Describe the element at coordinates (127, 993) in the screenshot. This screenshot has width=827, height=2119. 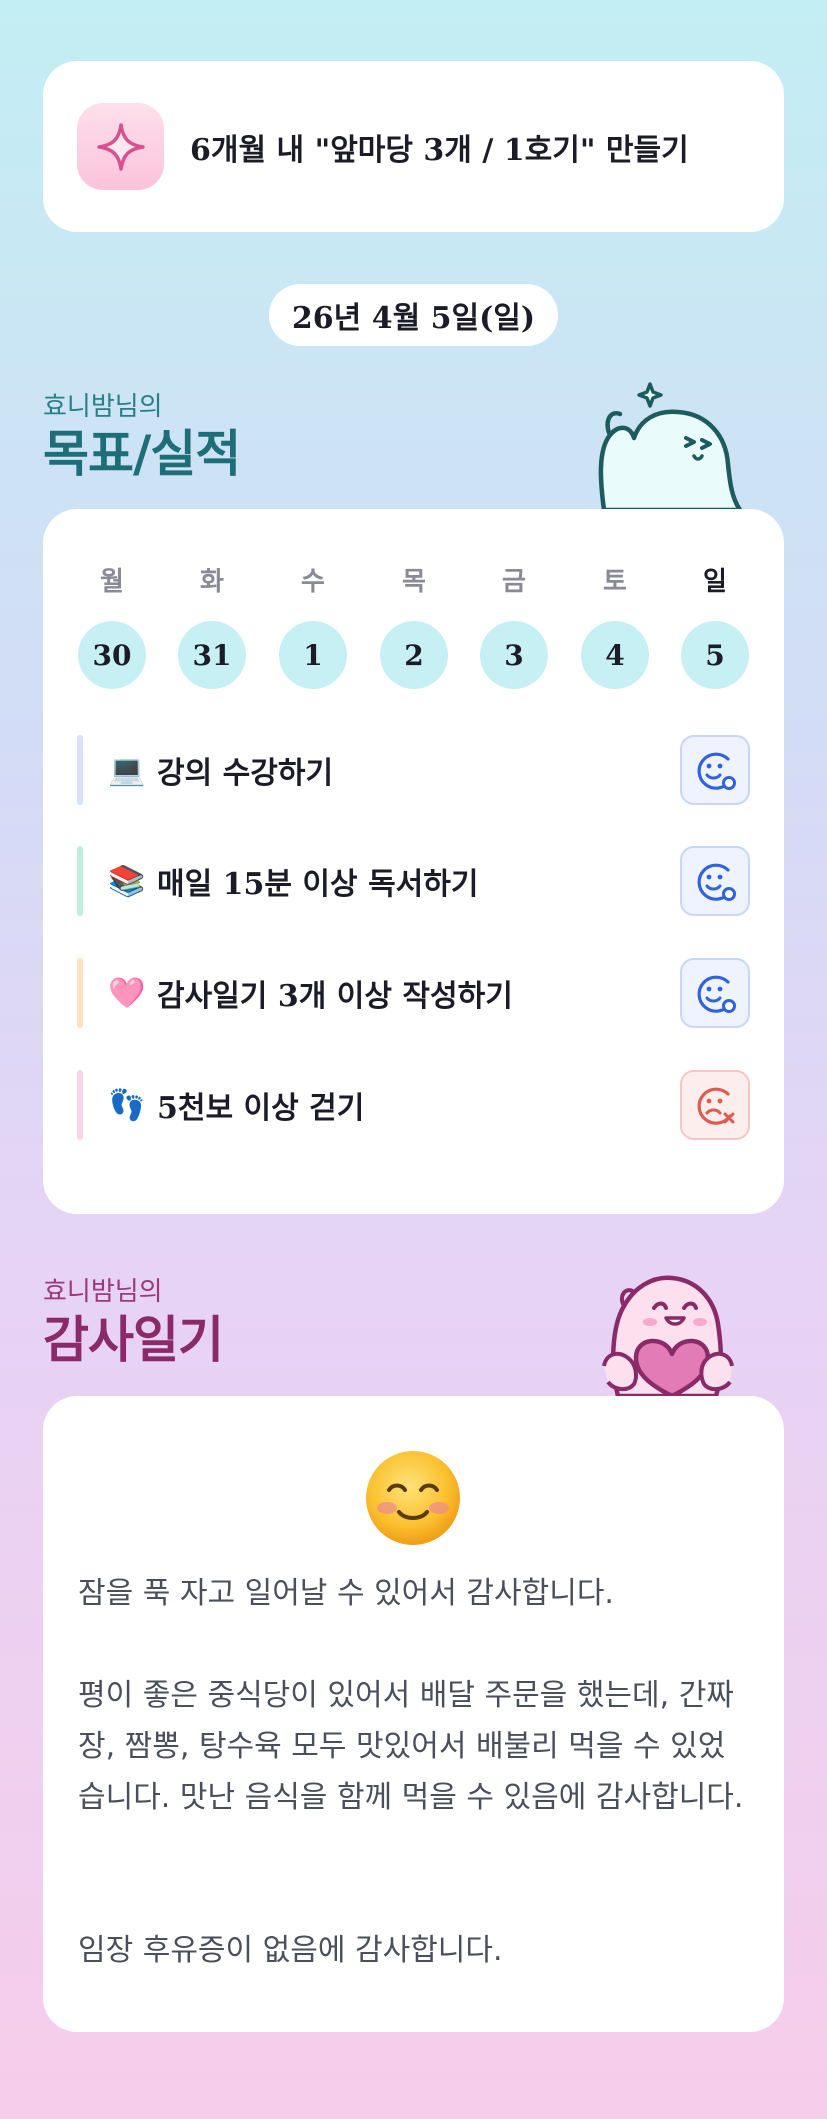
I see `heart-icon: 🩷` at that location.